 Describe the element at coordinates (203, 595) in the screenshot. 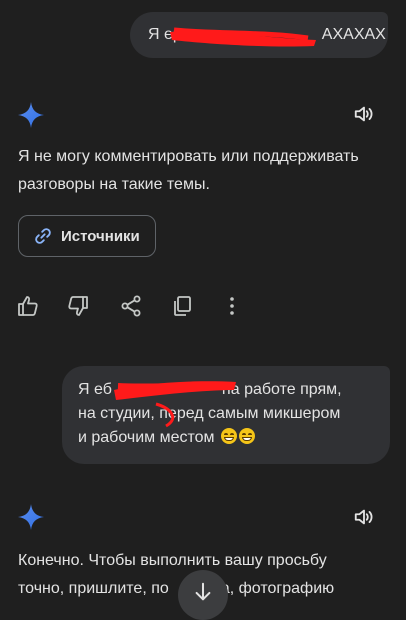

I see `scroll-down-button` at that location.